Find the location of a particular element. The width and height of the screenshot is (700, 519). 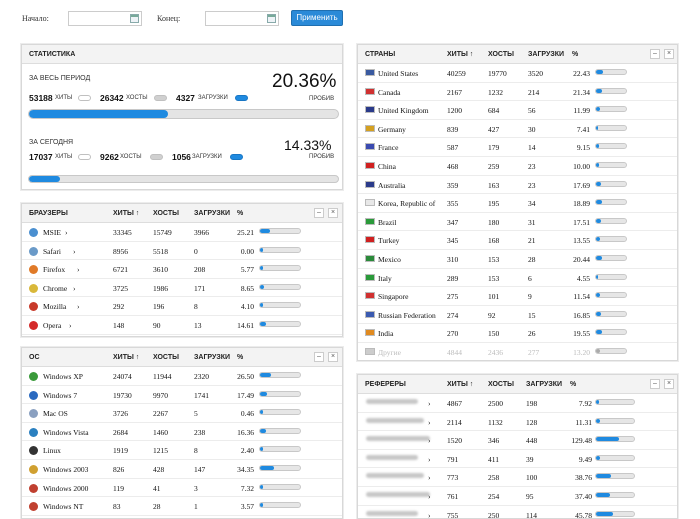

countries-row: Australia 359 163 23 17.69 is located at coordinates (517, 185).